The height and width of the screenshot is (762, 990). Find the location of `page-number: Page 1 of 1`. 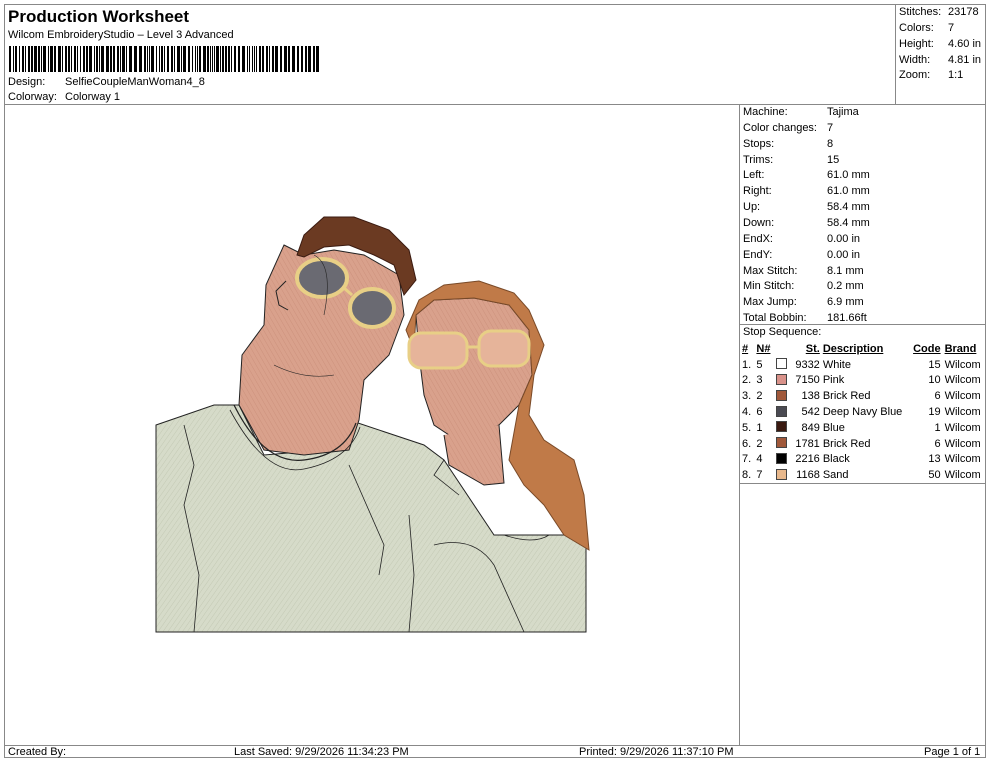

page-number: Page 1 of 1 is located at coordinates (952, 752).